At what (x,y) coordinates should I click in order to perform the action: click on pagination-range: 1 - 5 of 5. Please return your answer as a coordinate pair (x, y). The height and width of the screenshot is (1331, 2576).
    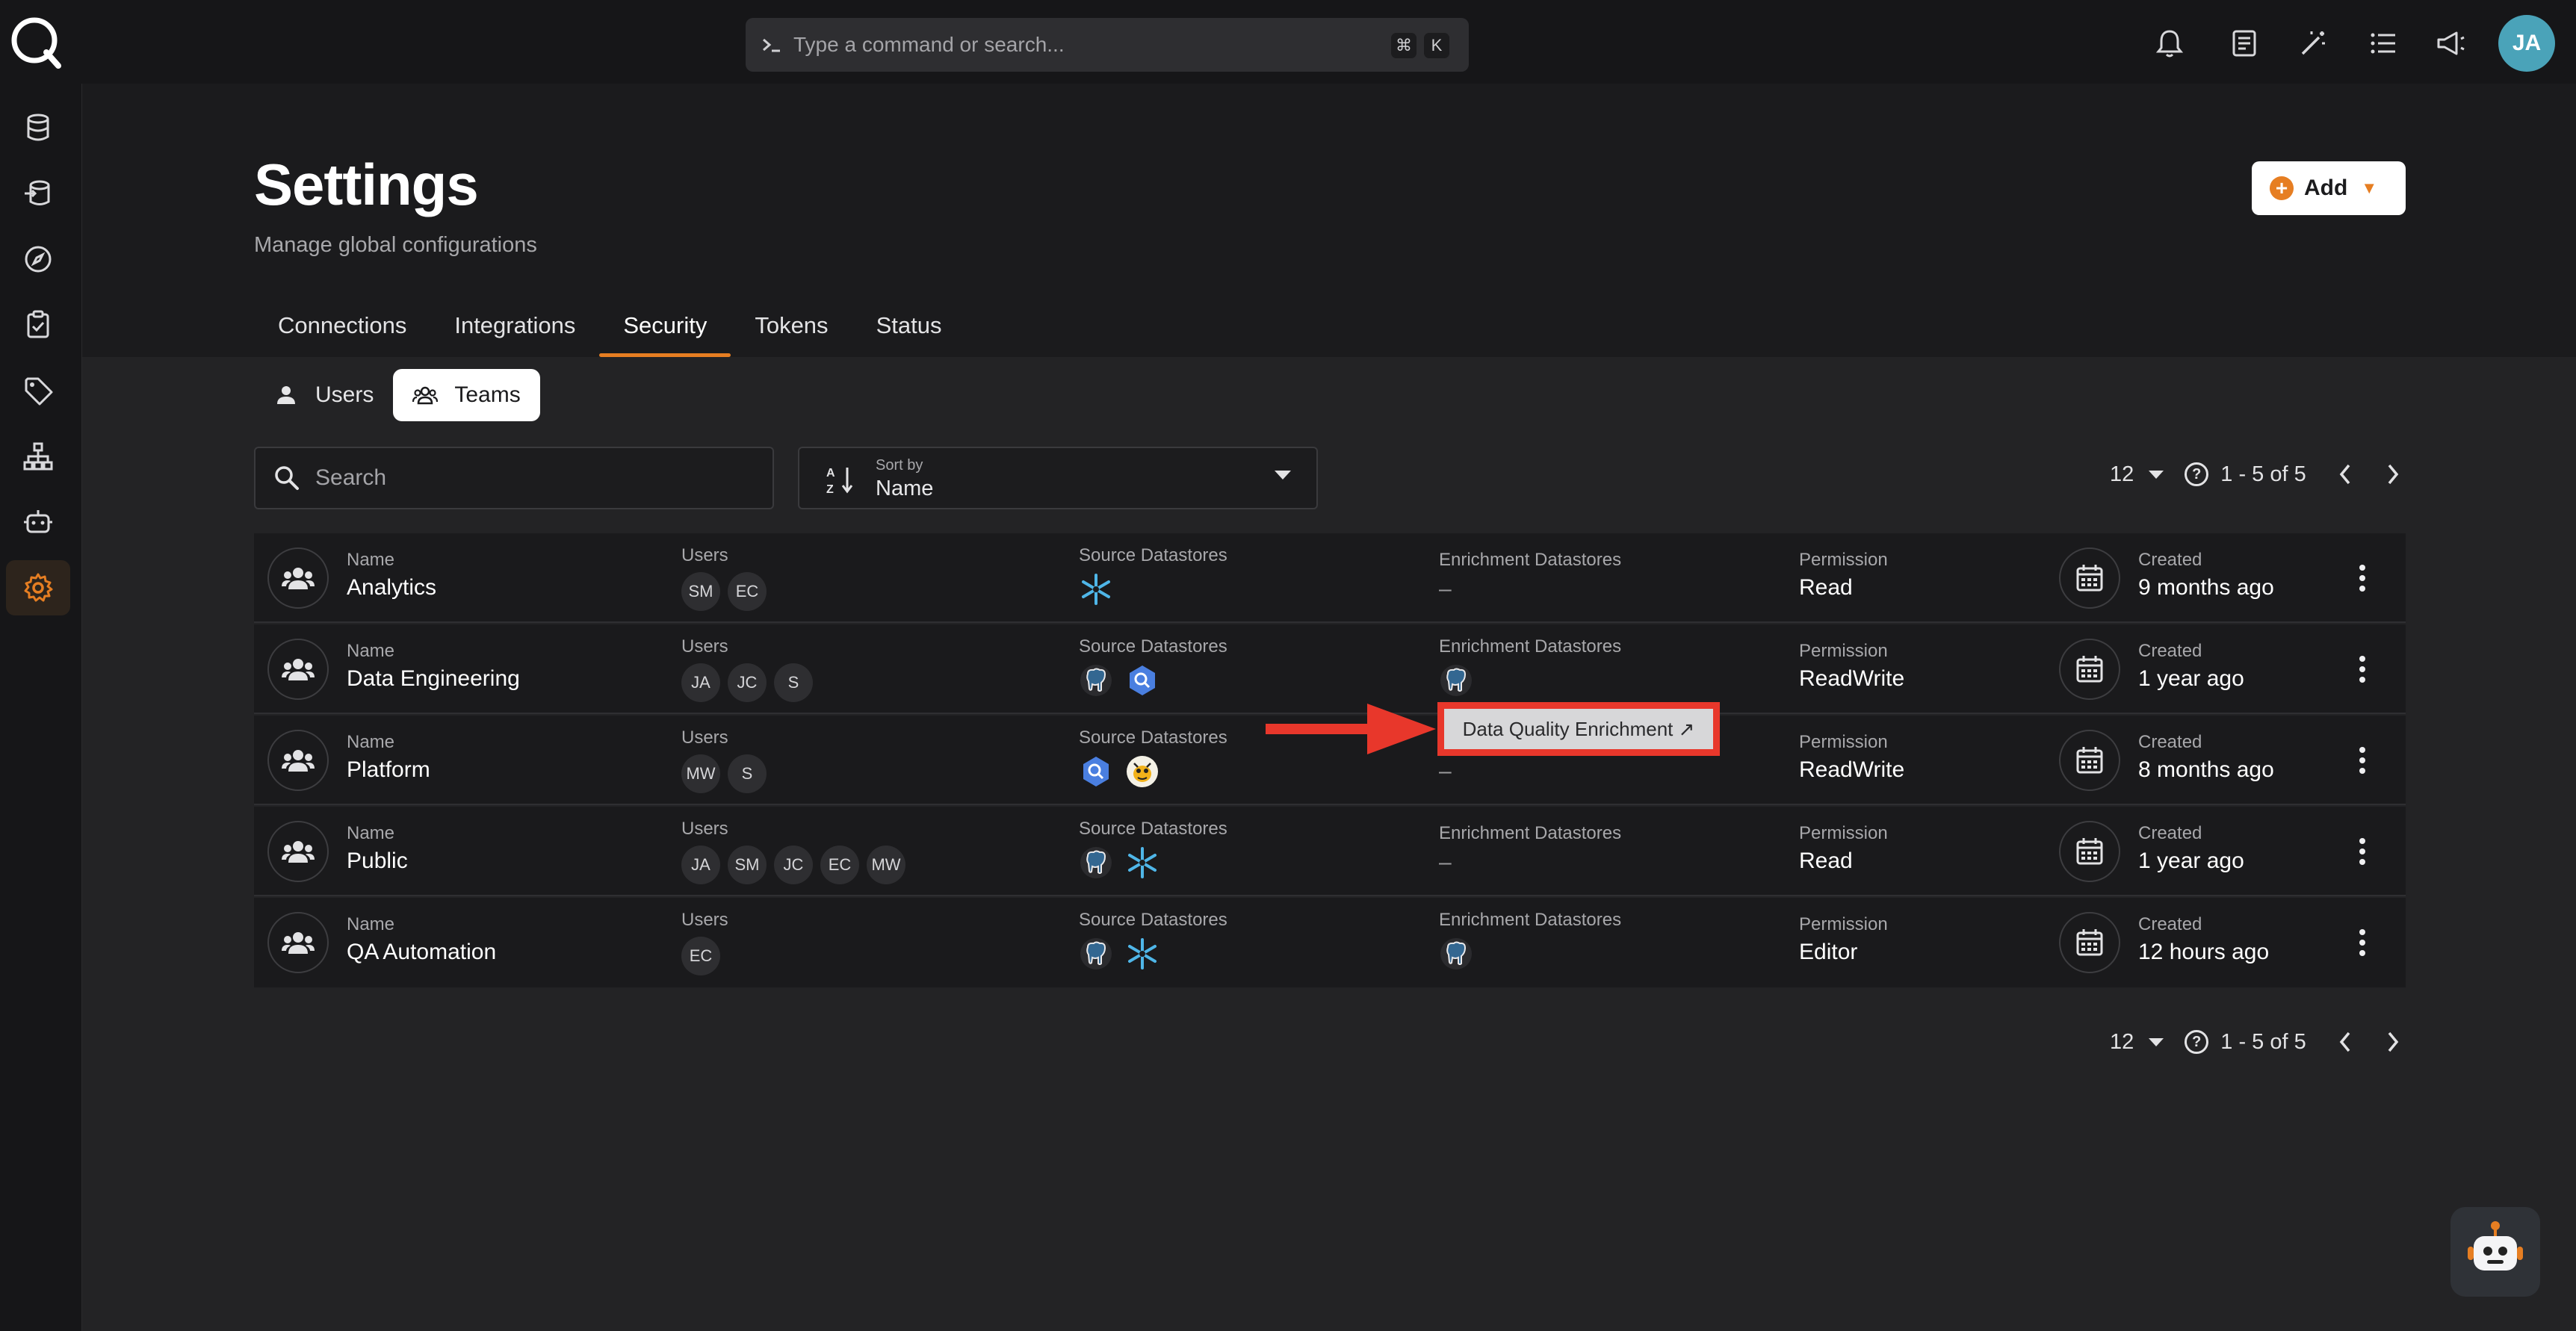
    Looking at the image, I should click on (2263, 474).